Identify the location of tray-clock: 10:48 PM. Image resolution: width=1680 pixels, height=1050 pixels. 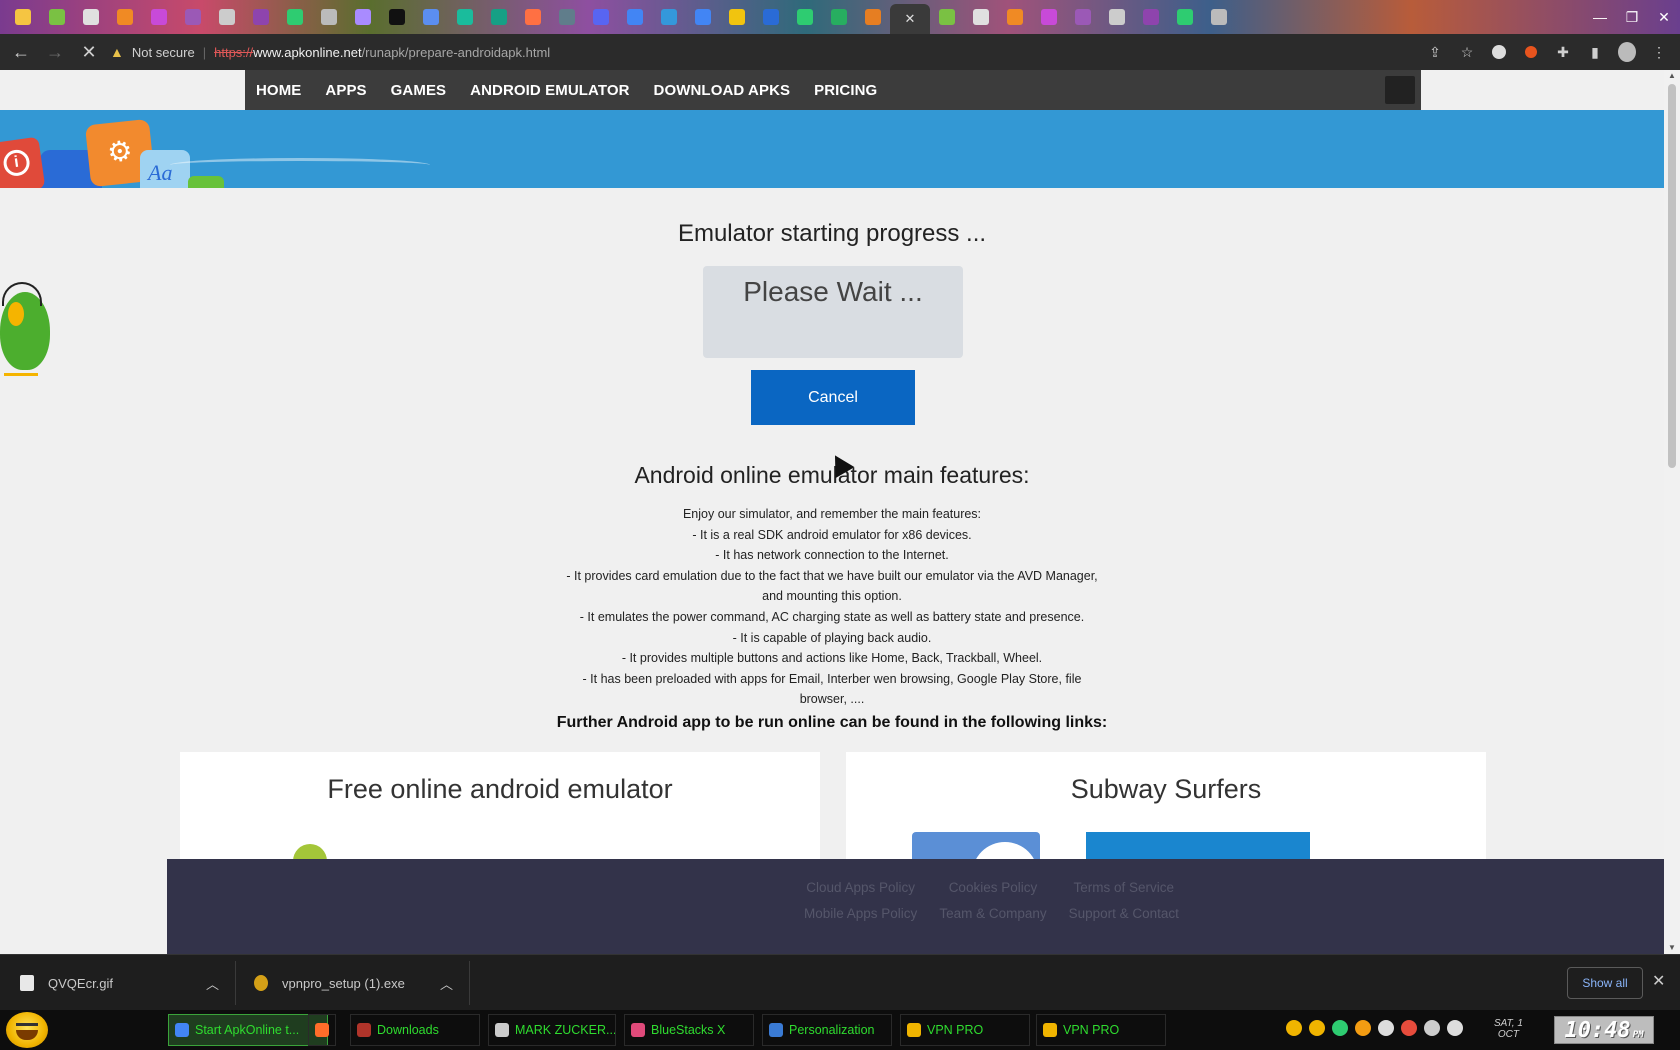
(1604, 1030).